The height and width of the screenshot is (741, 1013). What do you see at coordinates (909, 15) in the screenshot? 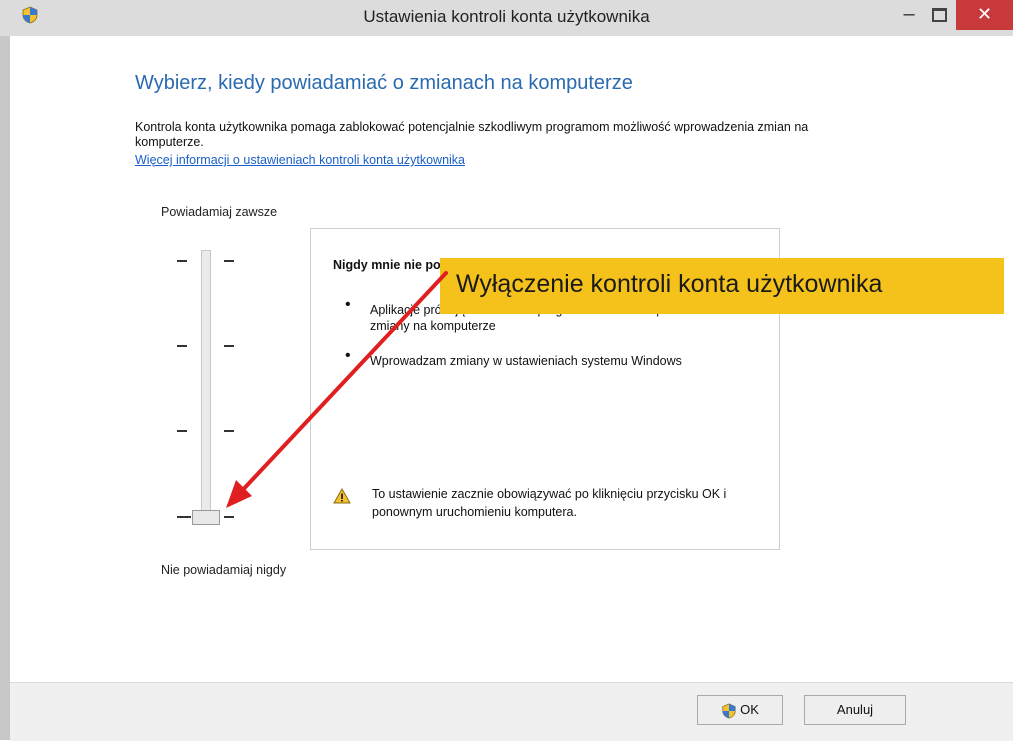
I see `minimize-button: –` at bounding box center [909, 15].